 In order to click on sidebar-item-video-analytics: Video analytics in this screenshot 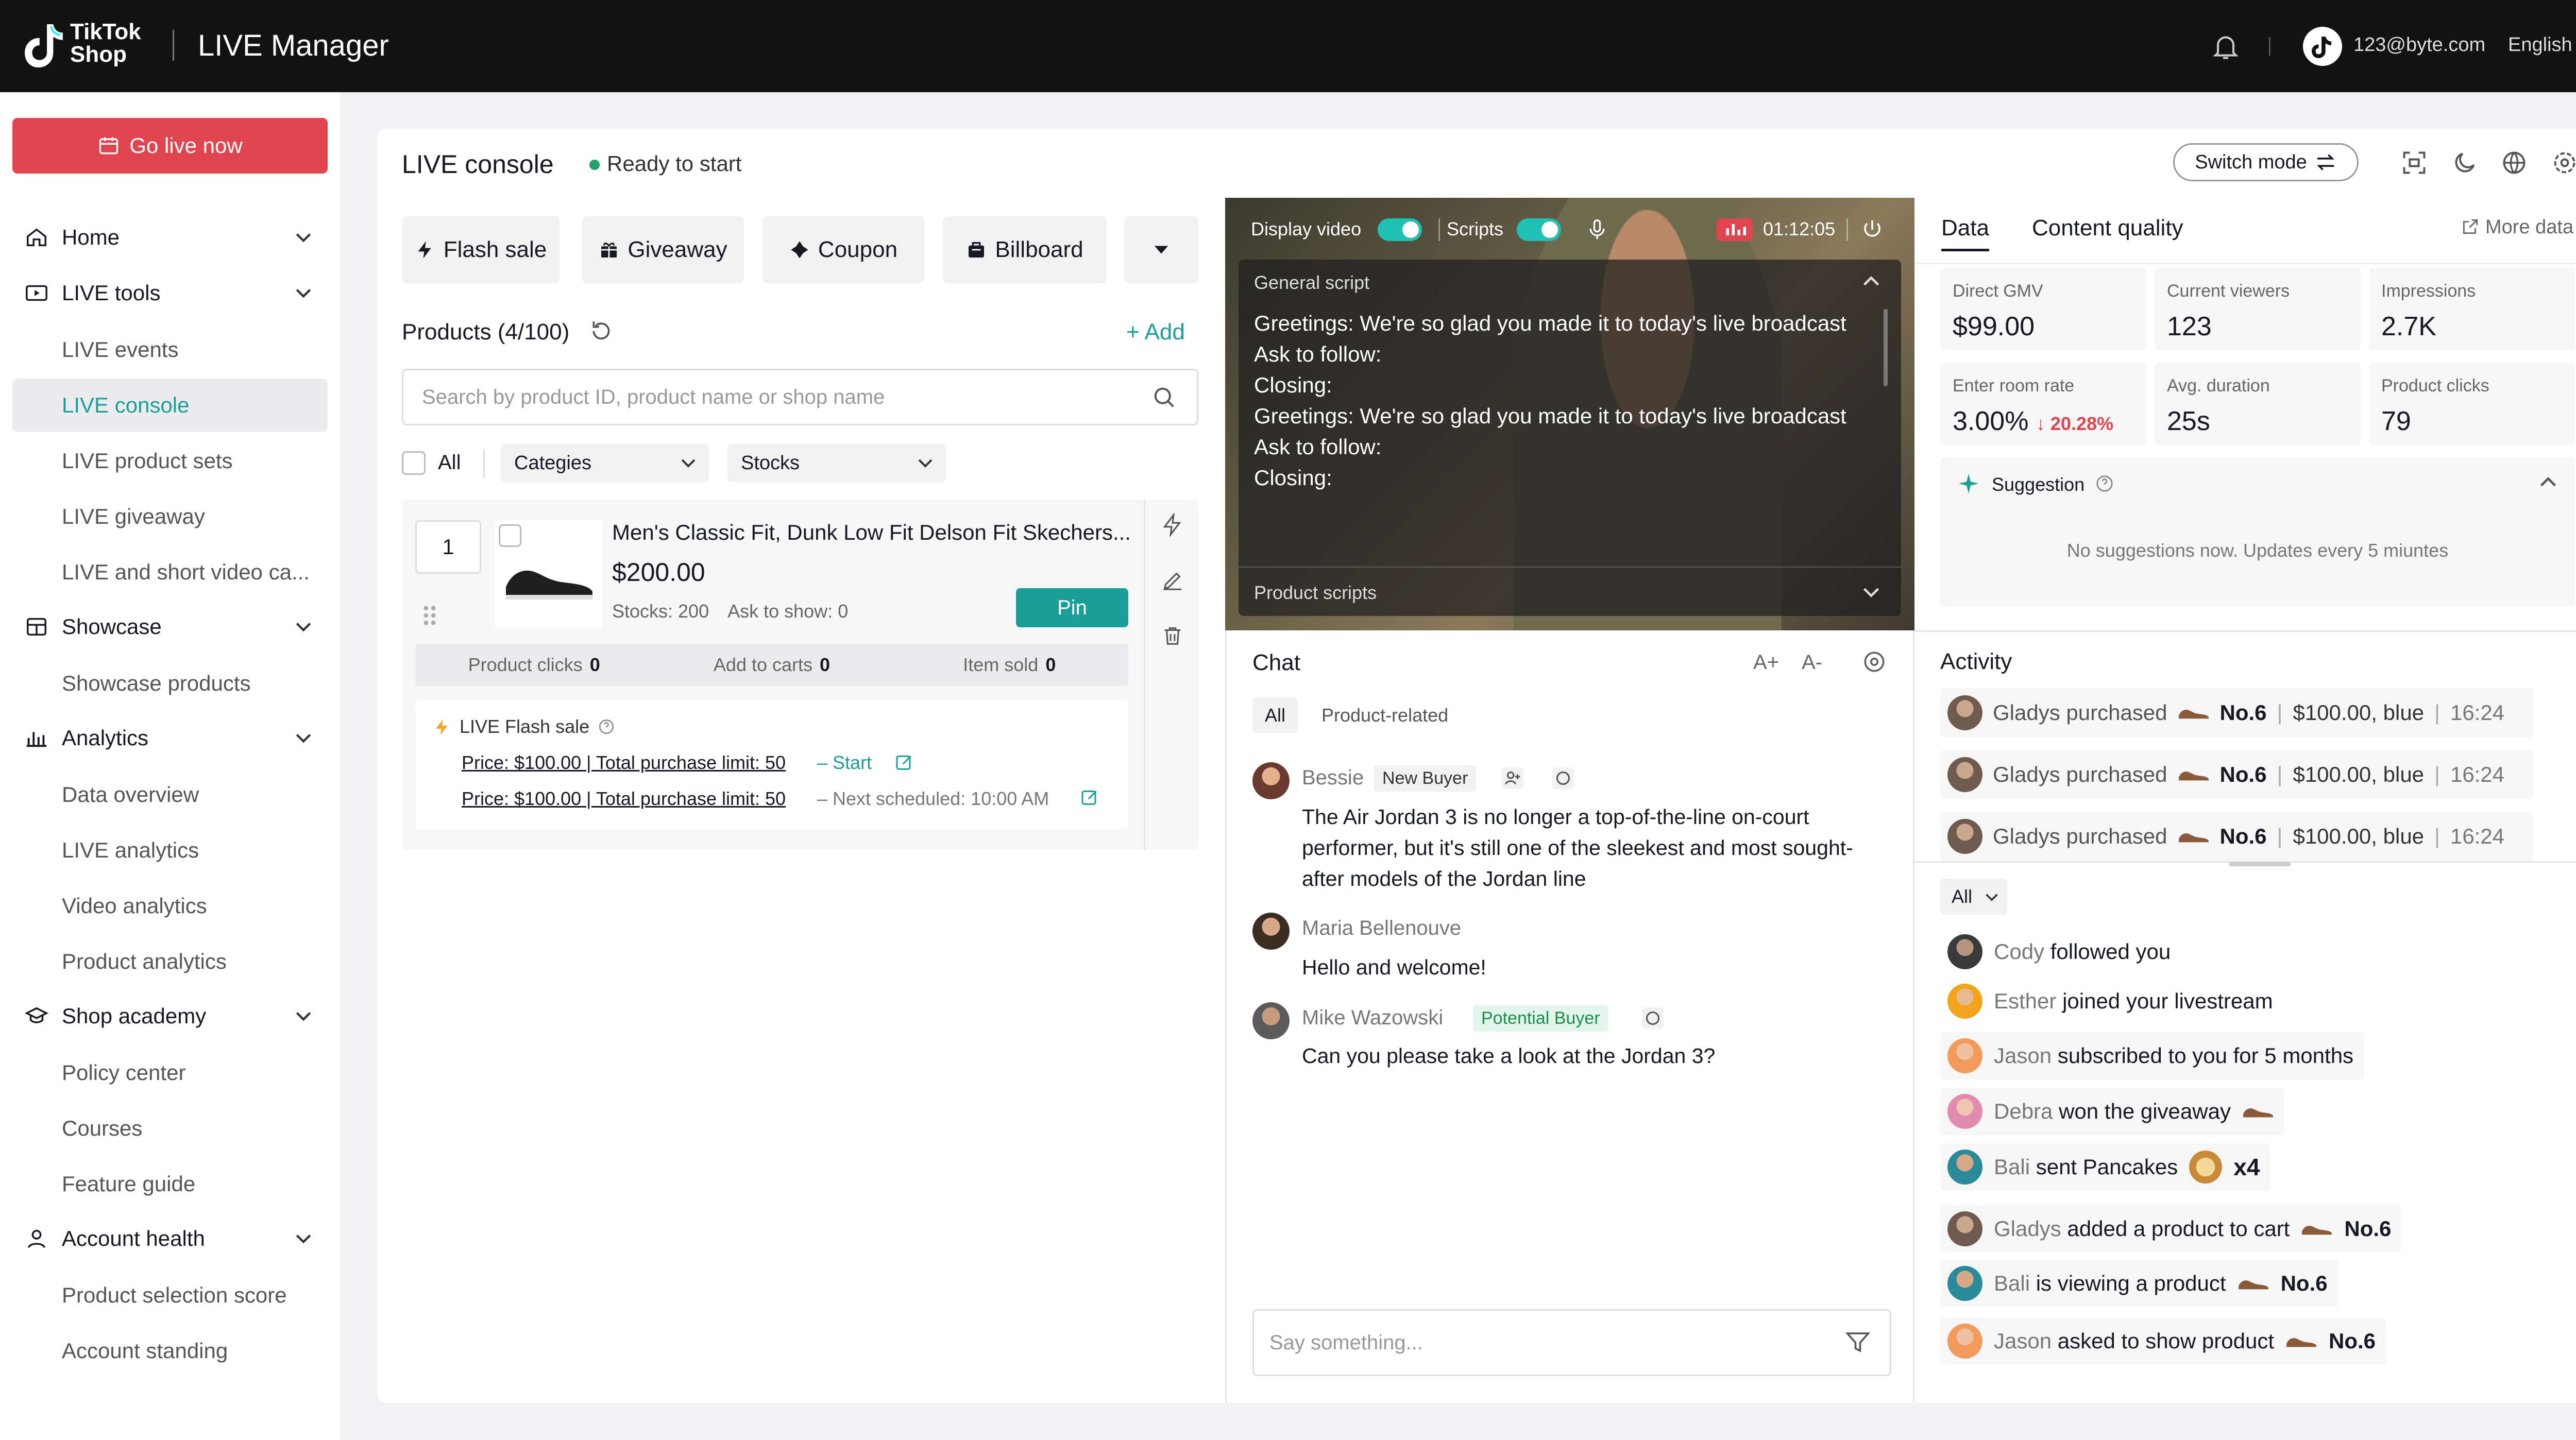, I will do `click(170, 906)`.